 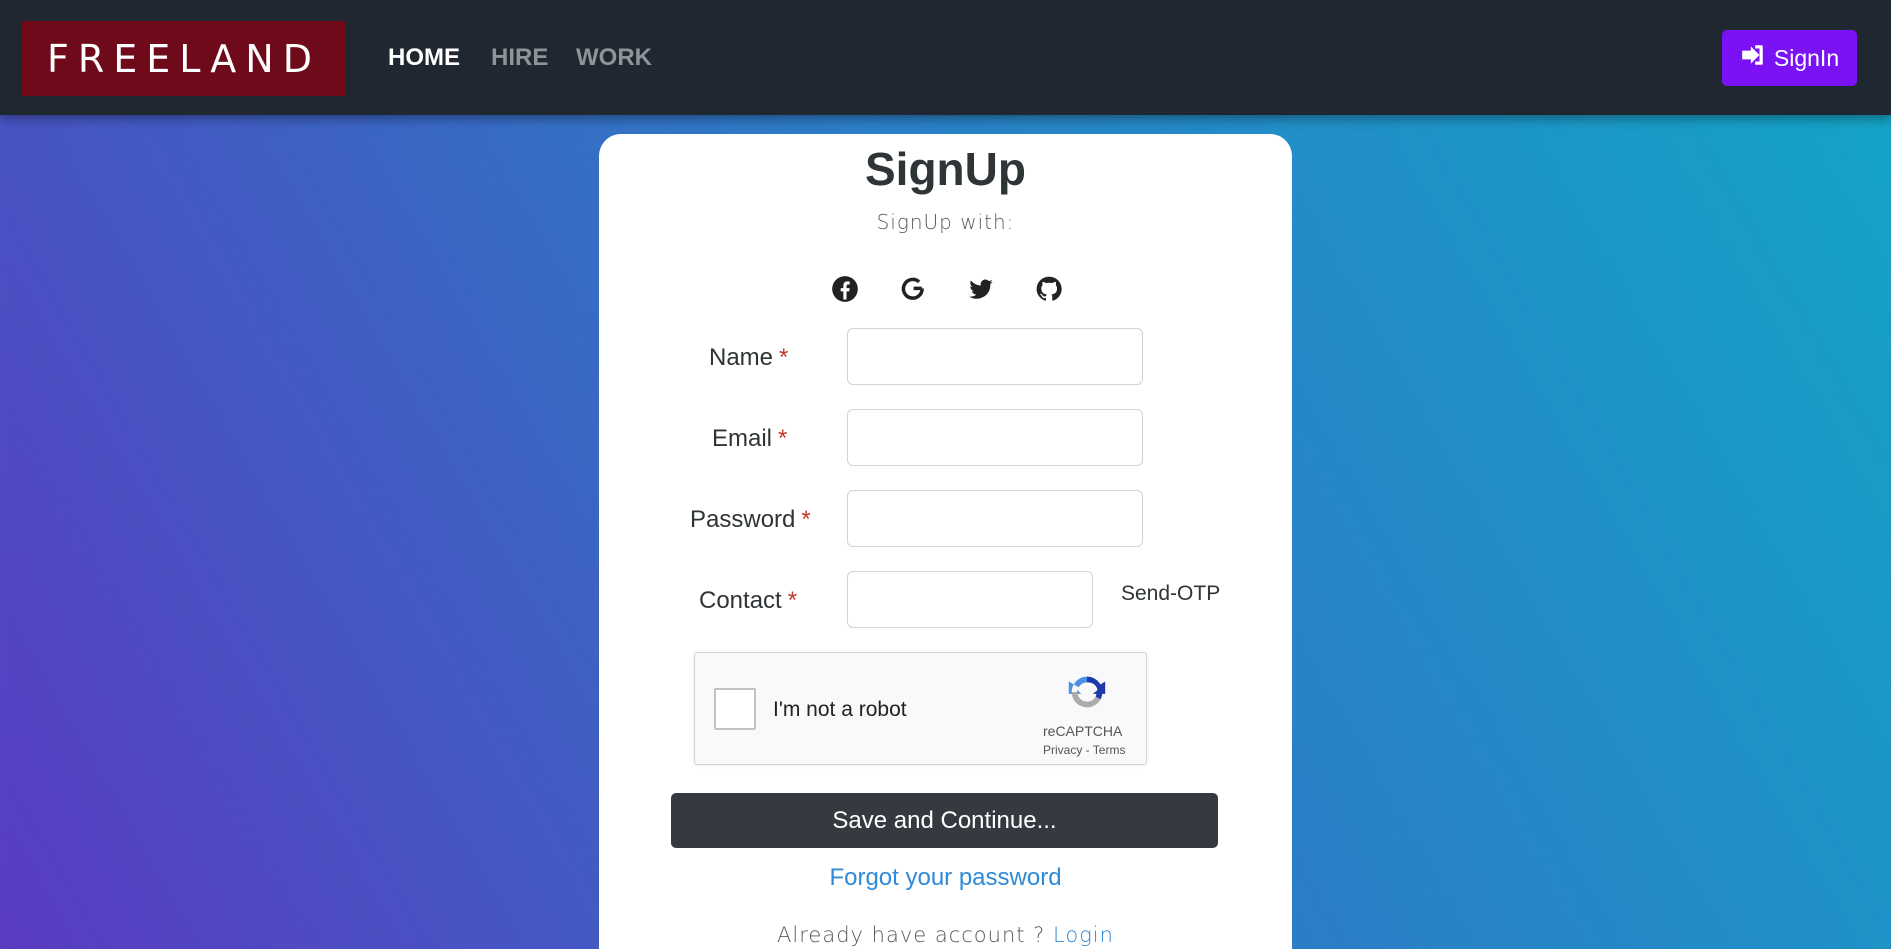 What do you see at coordinates (845, 289) in the screenshot?
I see `facebook-icon` at bounding box center [845, 289].